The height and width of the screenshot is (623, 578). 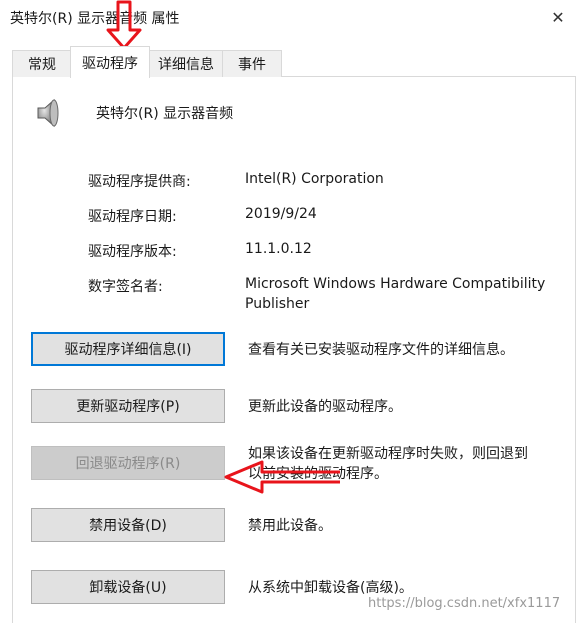 I want to click on tab-details: 详细信息, so click(x=186, y=63).